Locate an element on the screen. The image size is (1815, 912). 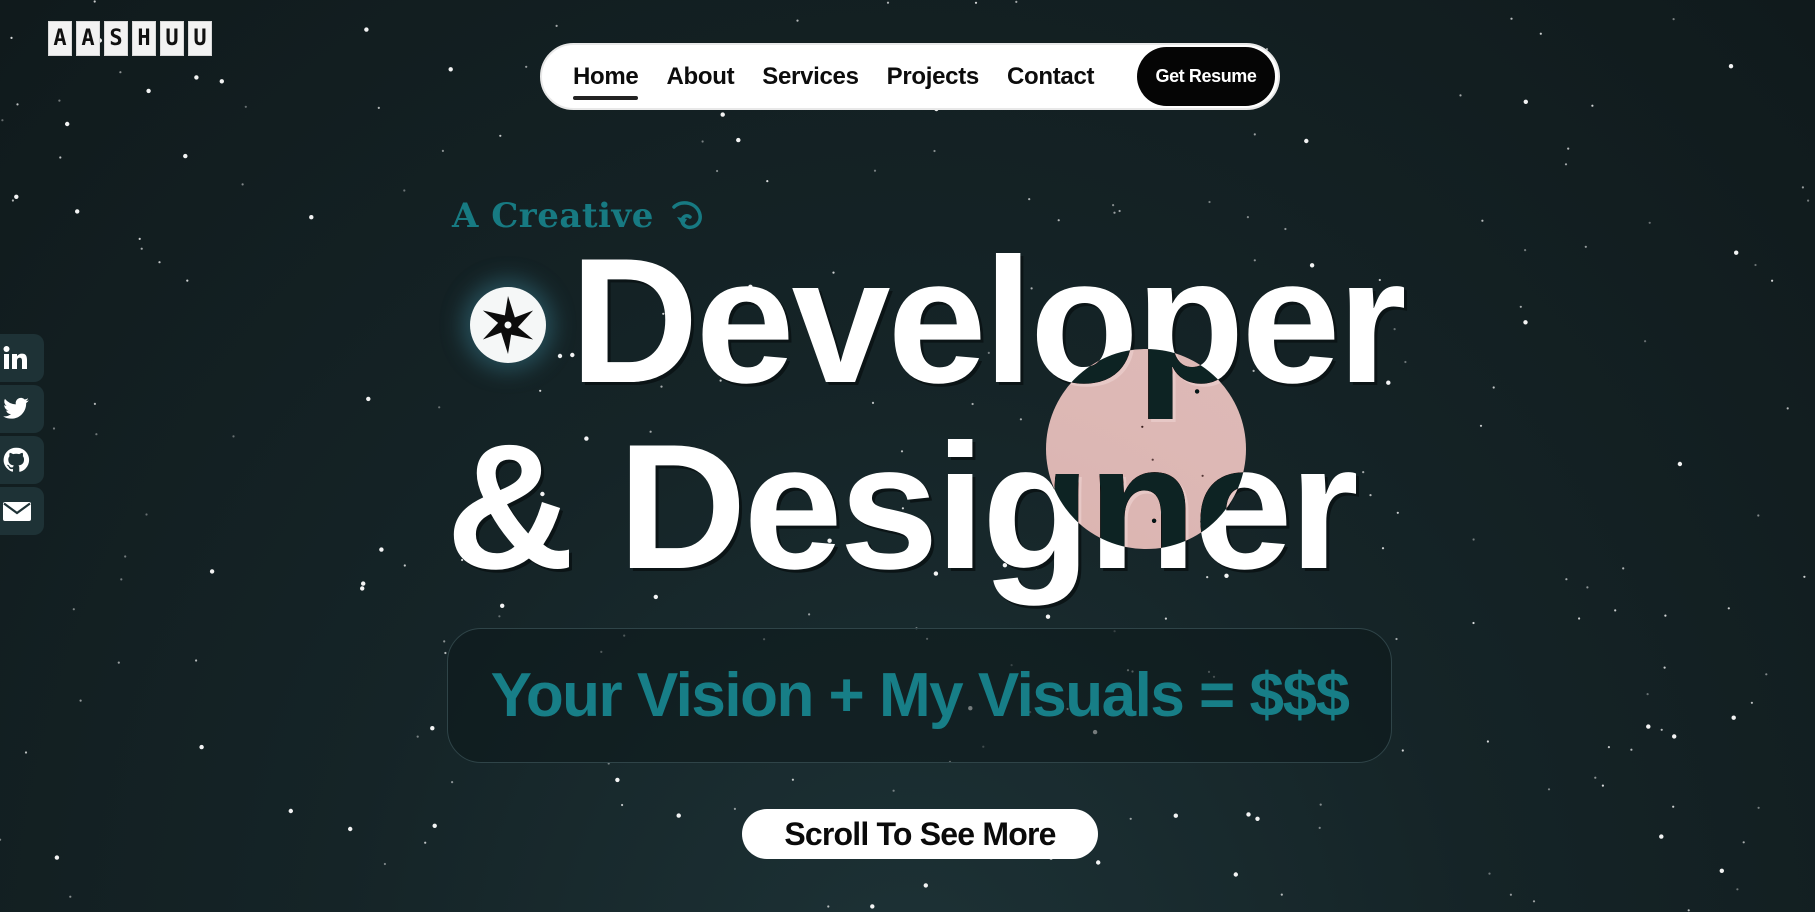
vision-text: Your Vision + My Visuals = $$$ is located at coordinates (920, 695).